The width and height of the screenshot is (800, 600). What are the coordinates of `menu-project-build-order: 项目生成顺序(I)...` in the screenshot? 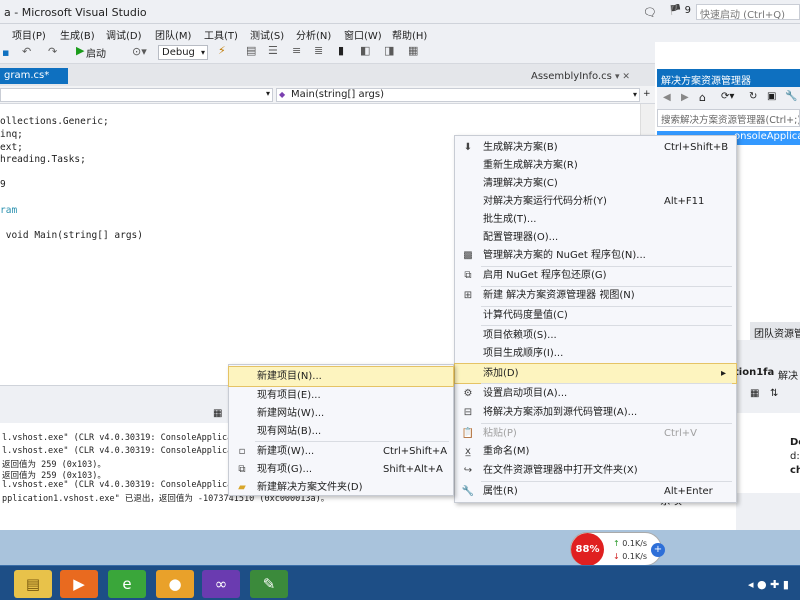 It's located at (595, 353).